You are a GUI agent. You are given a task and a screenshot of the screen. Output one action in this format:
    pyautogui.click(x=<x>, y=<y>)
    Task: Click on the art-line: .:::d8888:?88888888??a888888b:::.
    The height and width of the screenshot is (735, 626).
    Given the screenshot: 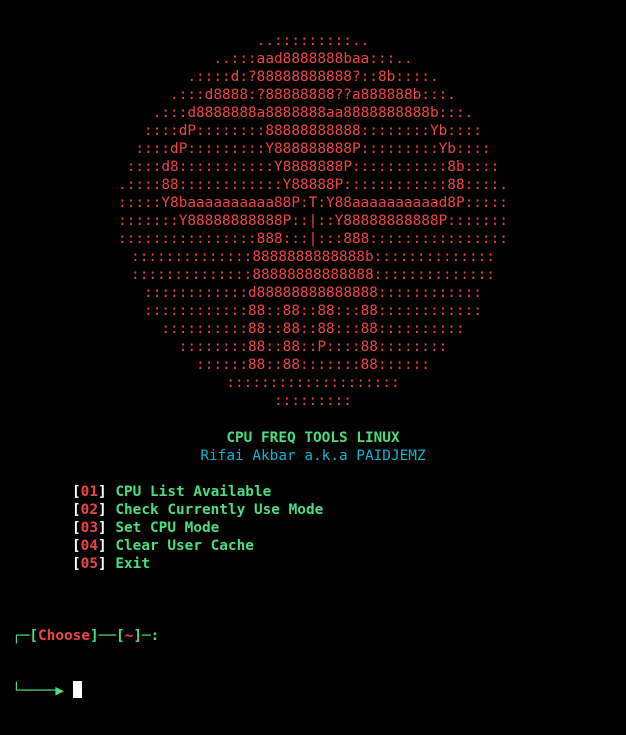 What is the action you would take?
    pyautogui.click(x=313, y=95)
    